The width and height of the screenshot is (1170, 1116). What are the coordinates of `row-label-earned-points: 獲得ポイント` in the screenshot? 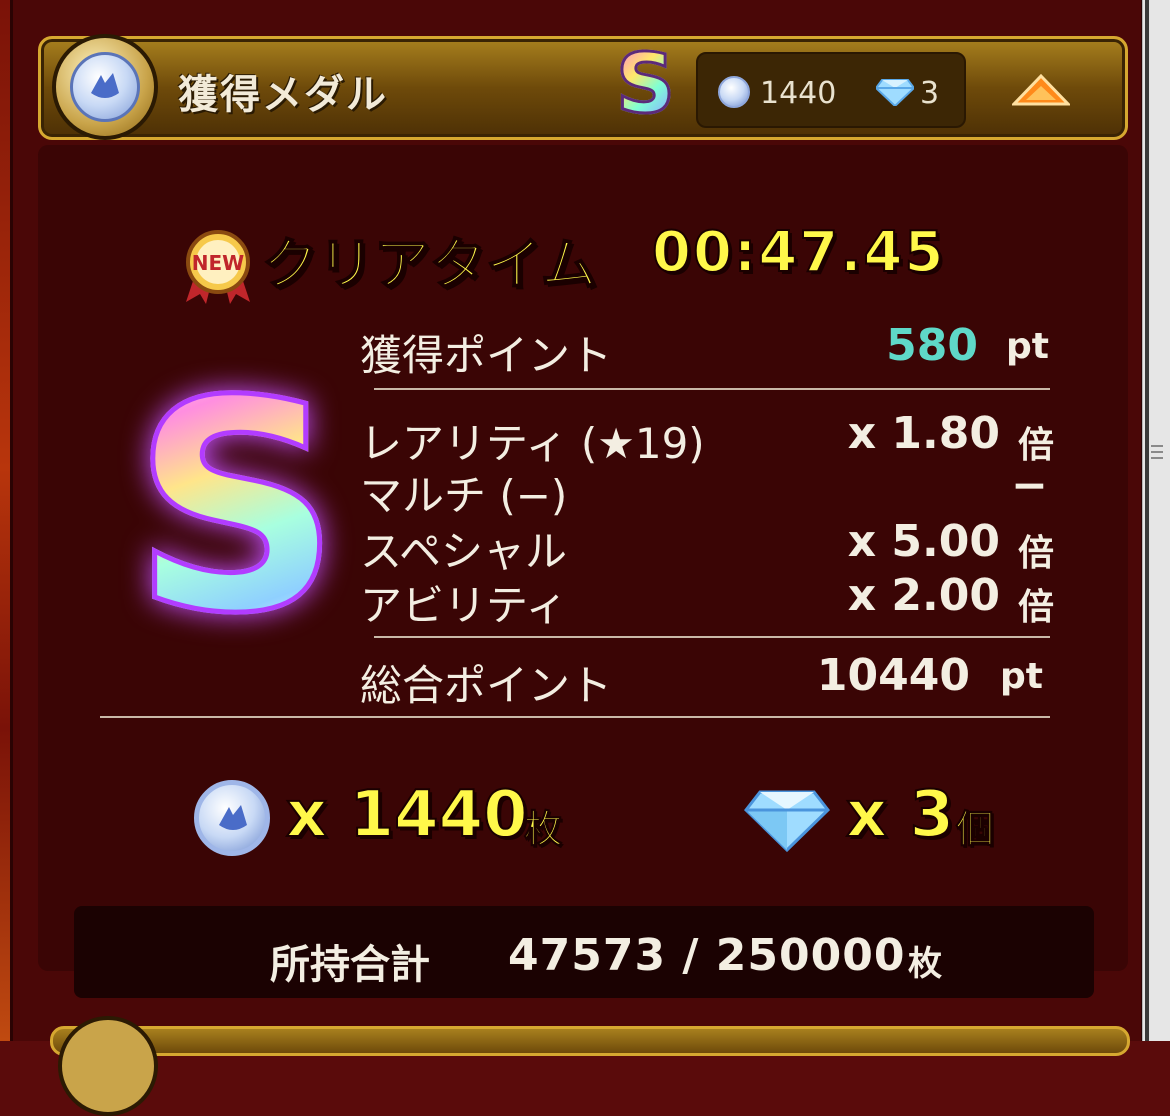 It's located at (486, 355).